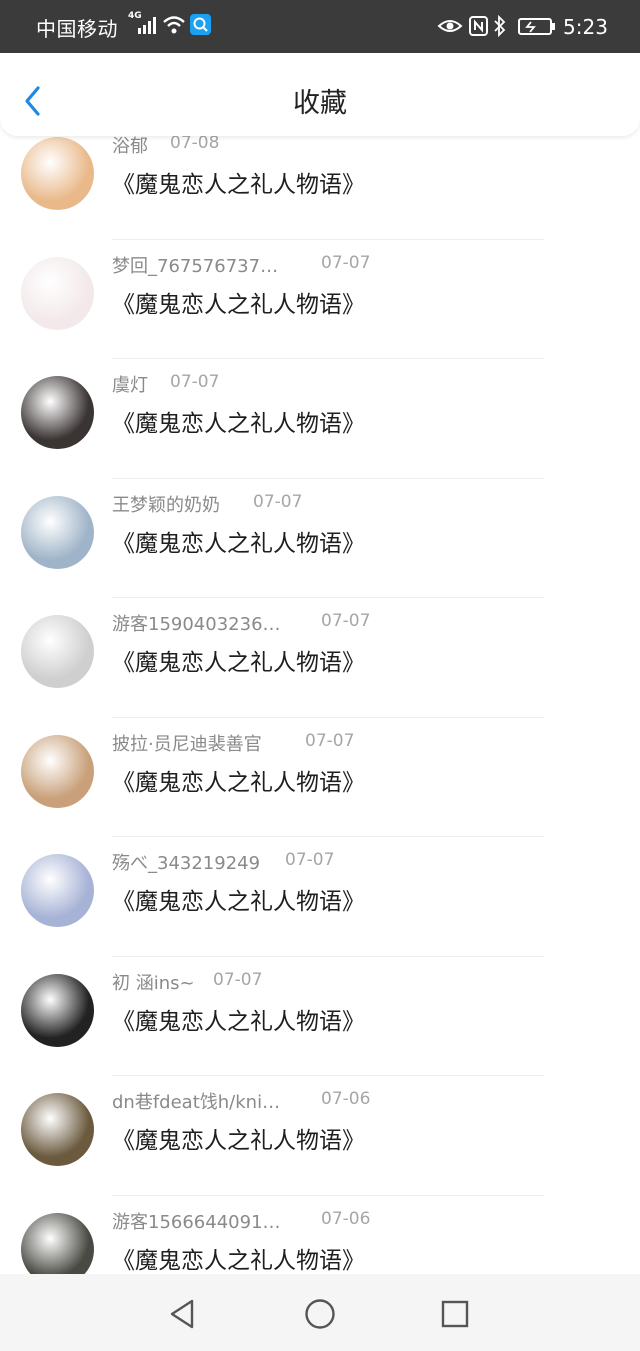 Image resolution: width=640 pixels, height=1351 pixels. Describe the element at coordinates (174, 25) in the screenshot. I see `wifi-icon` at that location.